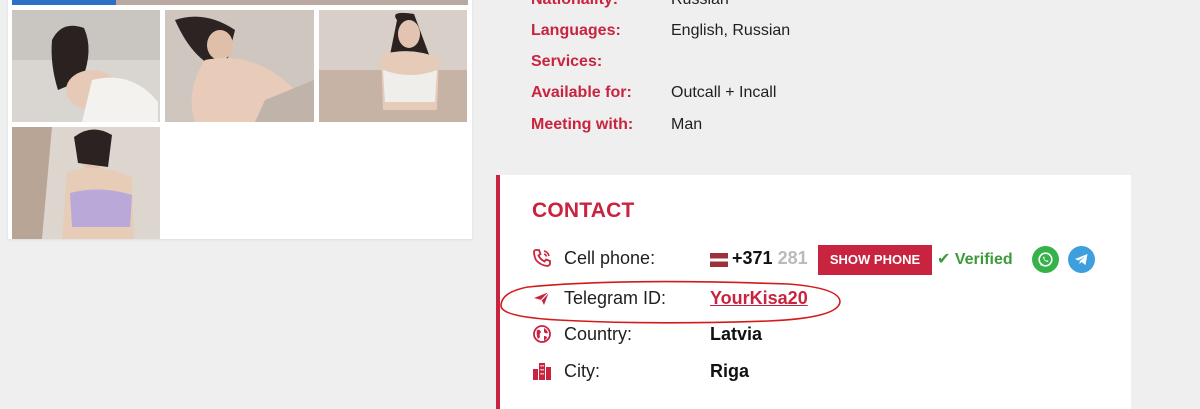 This screenshot has height=409, width=1200. What do you see at coordinates (831, 6) in the screenshot?
I see `detail-row-nationality: Nationality: Russian` at bounding box center [831, 6].